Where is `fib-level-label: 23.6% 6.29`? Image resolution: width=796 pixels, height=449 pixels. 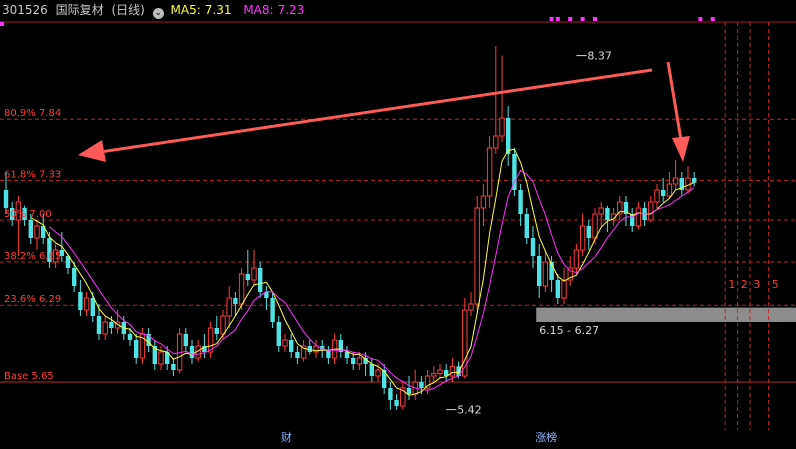 fib-level-label: 23.6% 6.29 is located at coordinates (32, 299).